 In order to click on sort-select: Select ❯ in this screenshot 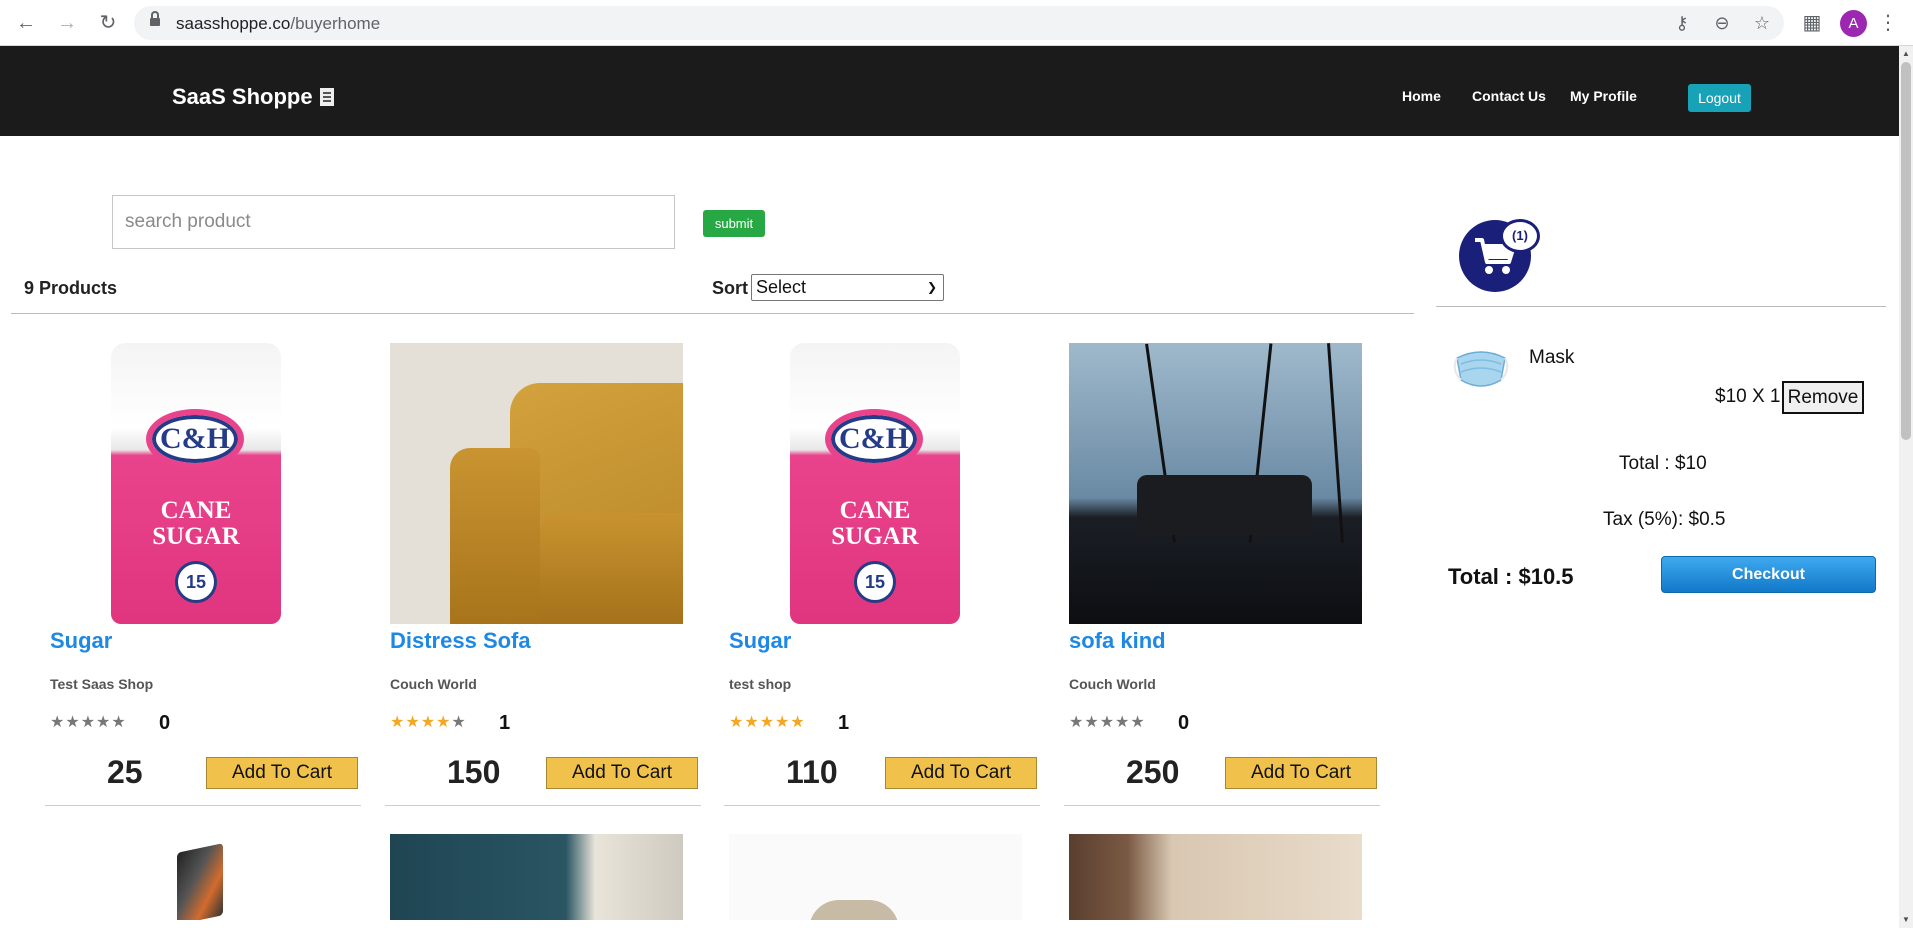, I will do `click(847, 287)`.